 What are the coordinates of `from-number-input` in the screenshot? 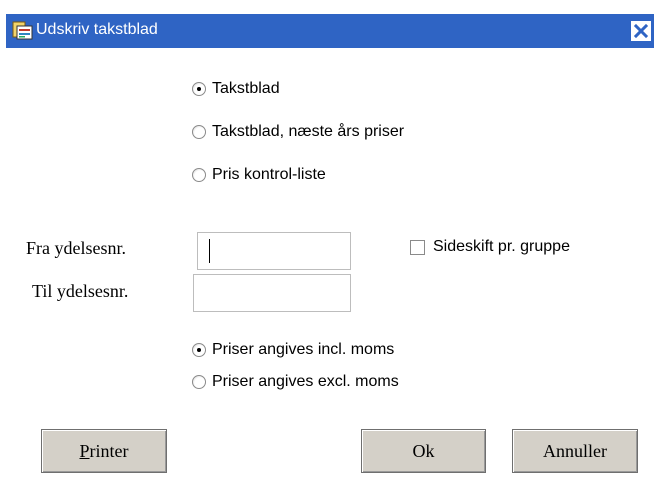 It's located at (274, 251).